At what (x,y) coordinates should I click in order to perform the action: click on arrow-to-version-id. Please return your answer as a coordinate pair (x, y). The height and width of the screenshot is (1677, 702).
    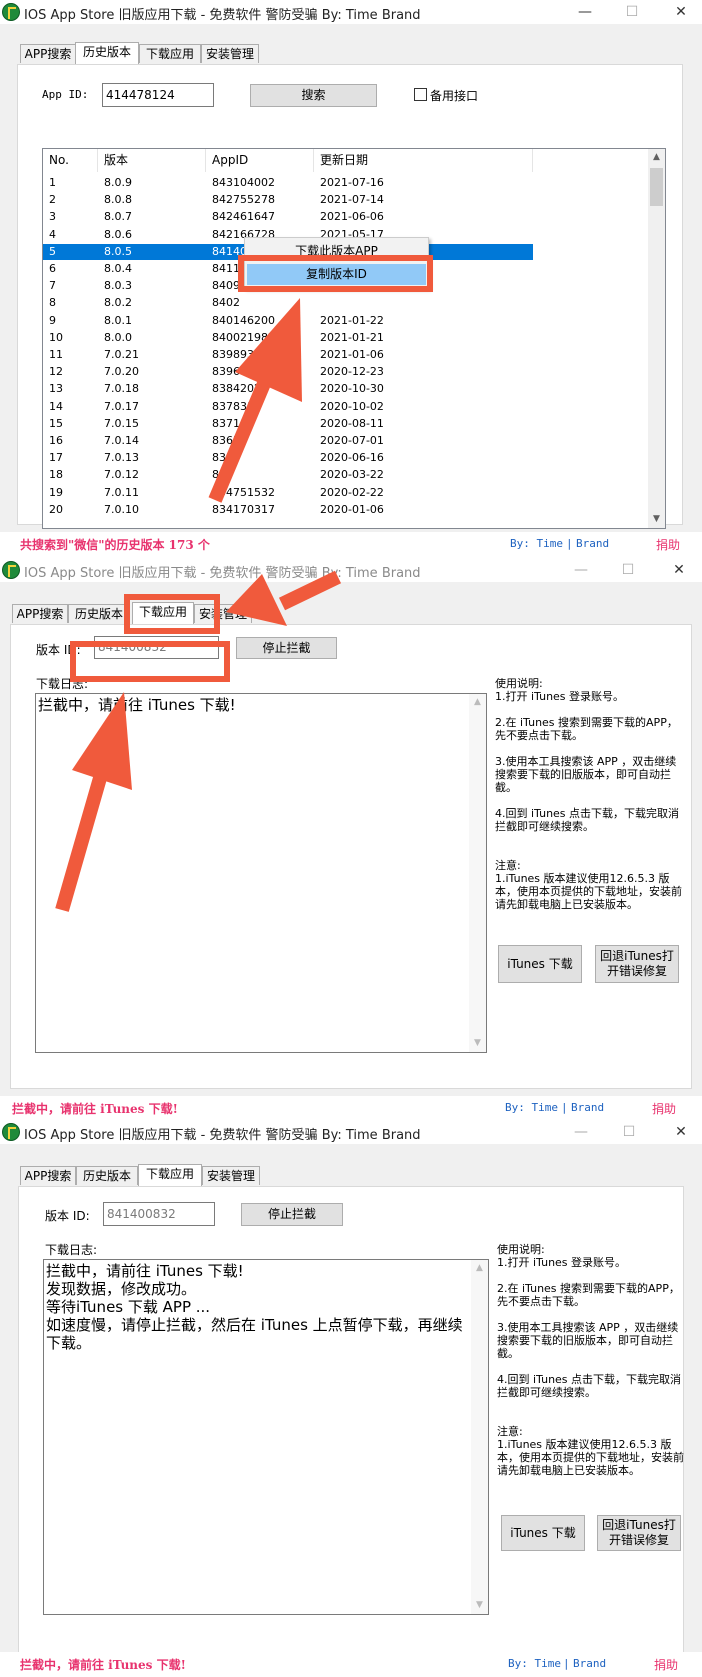
    Looking at the image, I should click on (93, 802).